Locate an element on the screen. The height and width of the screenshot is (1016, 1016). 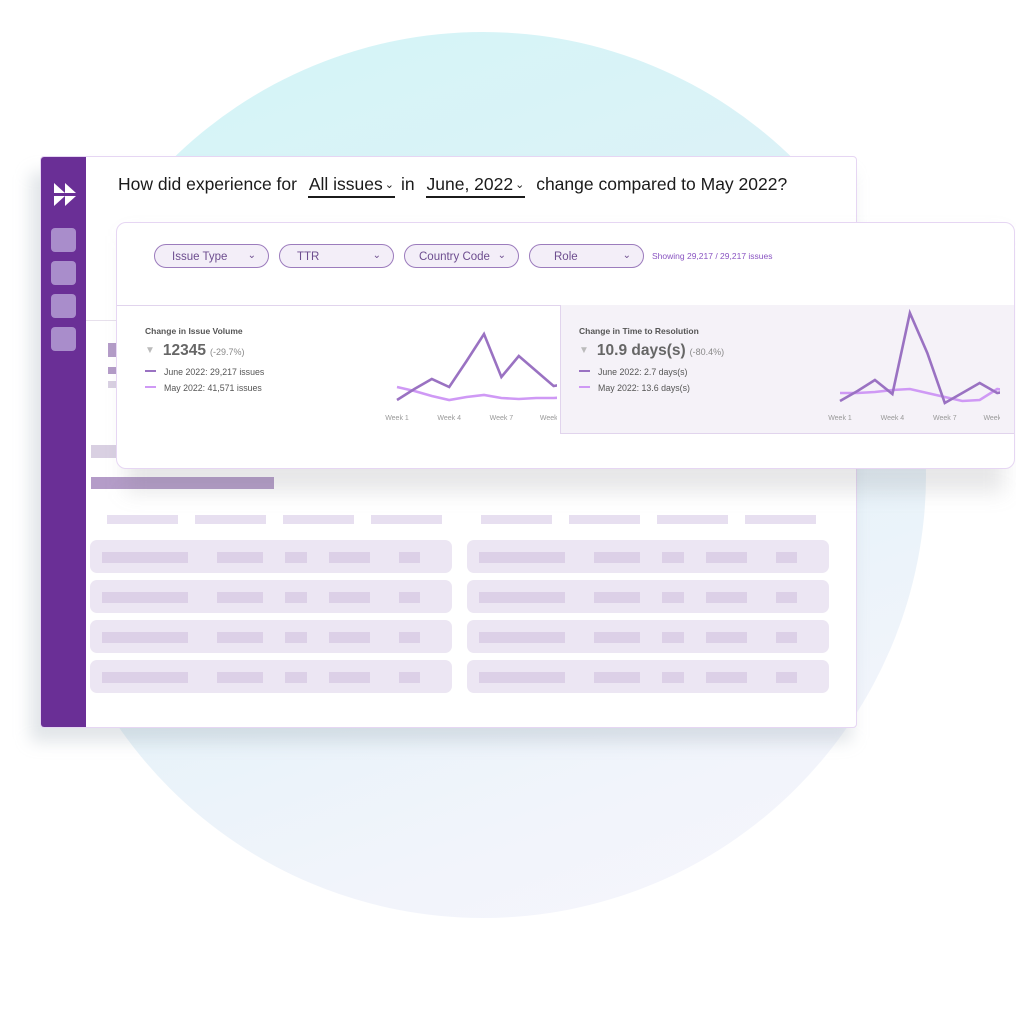
series-line-may-2022 is located at coordinates (476, 393).